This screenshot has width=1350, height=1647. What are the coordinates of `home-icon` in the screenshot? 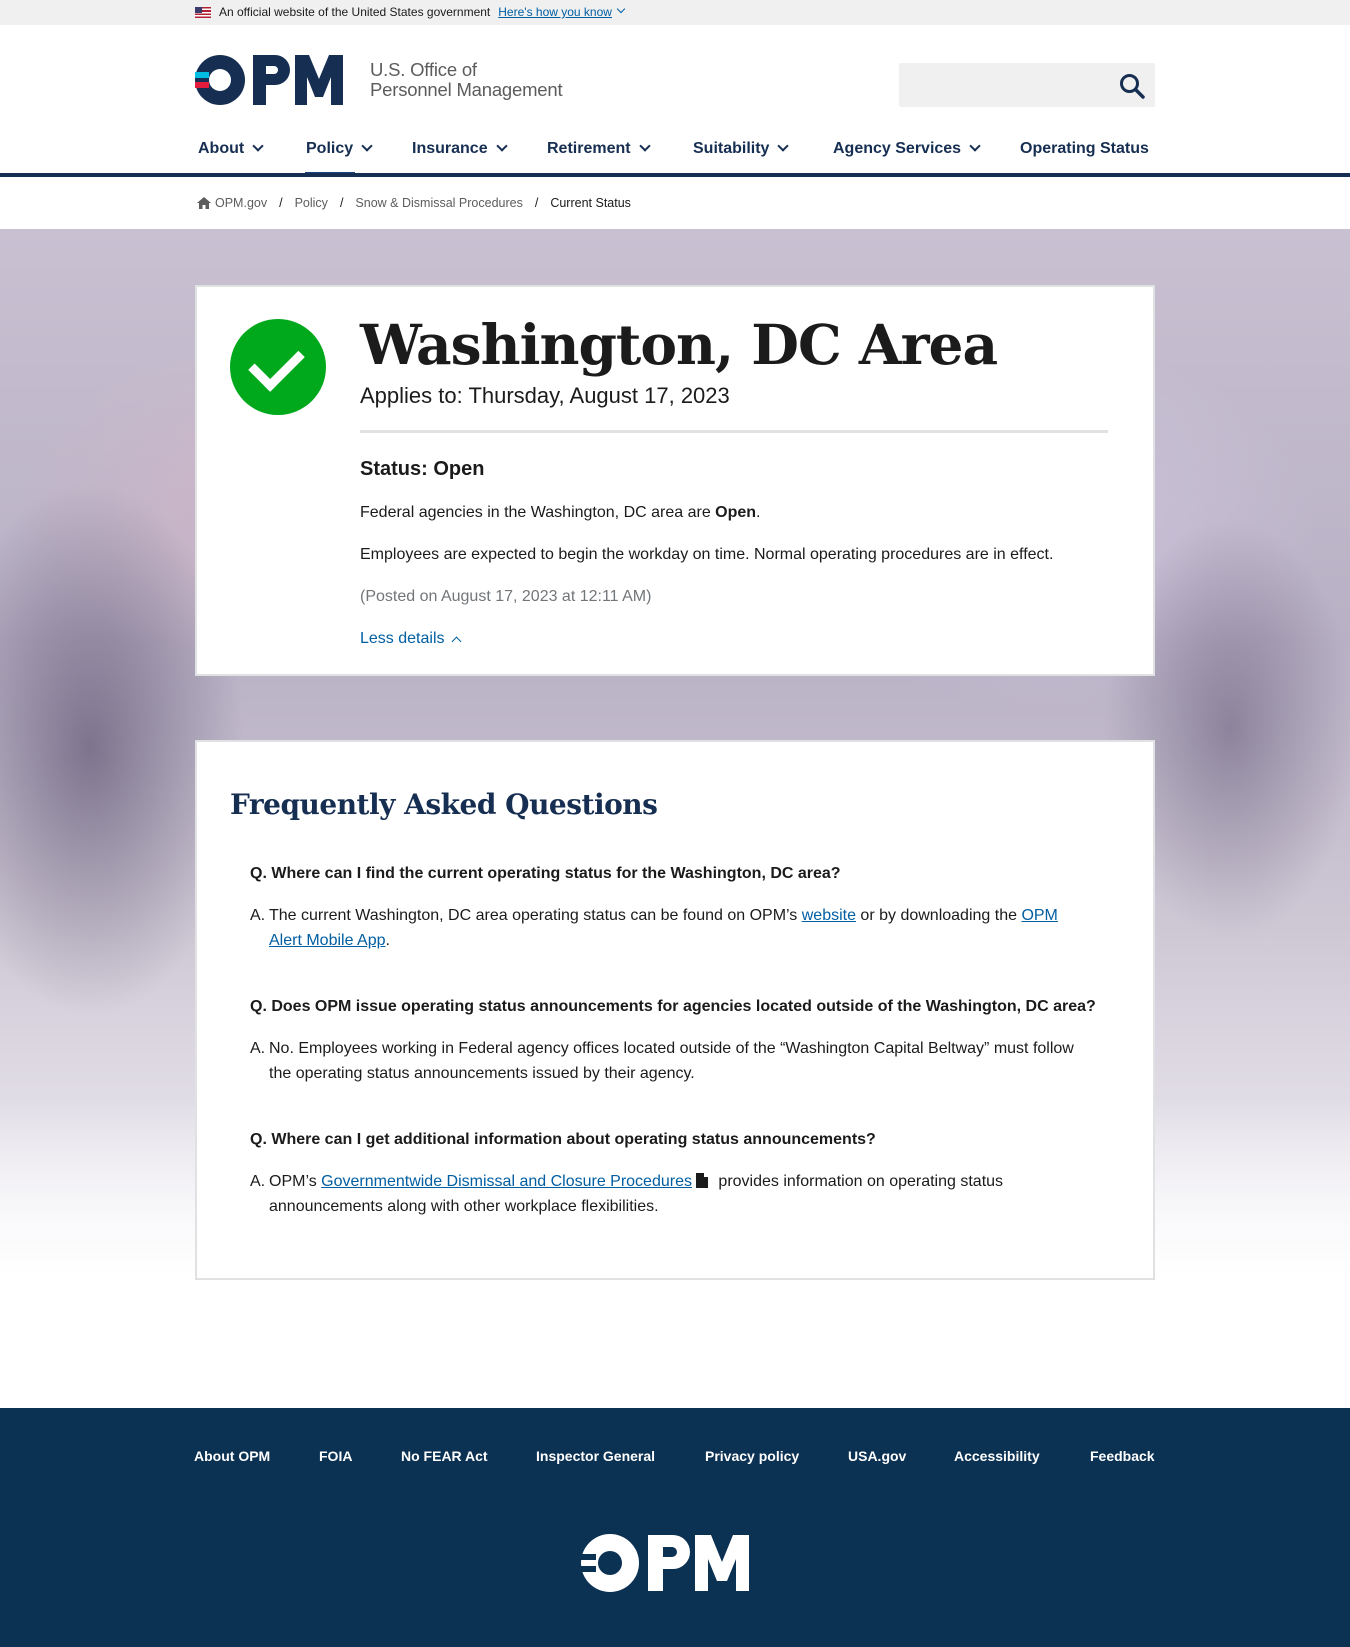 It's located at (204, 203).